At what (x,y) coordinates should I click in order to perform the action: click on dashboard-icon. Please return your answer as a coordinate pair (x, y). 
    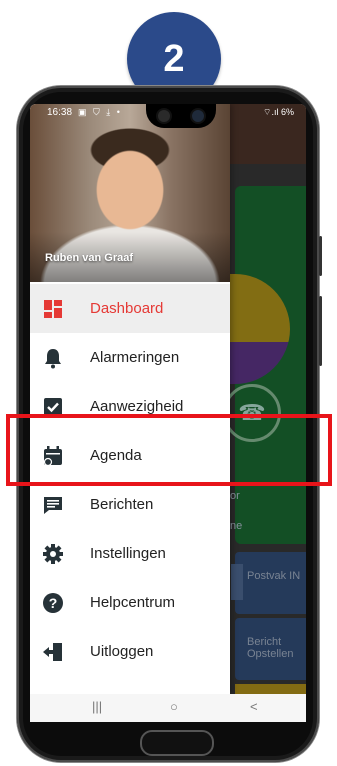
    Looking at the image, I should click on (53, 309).